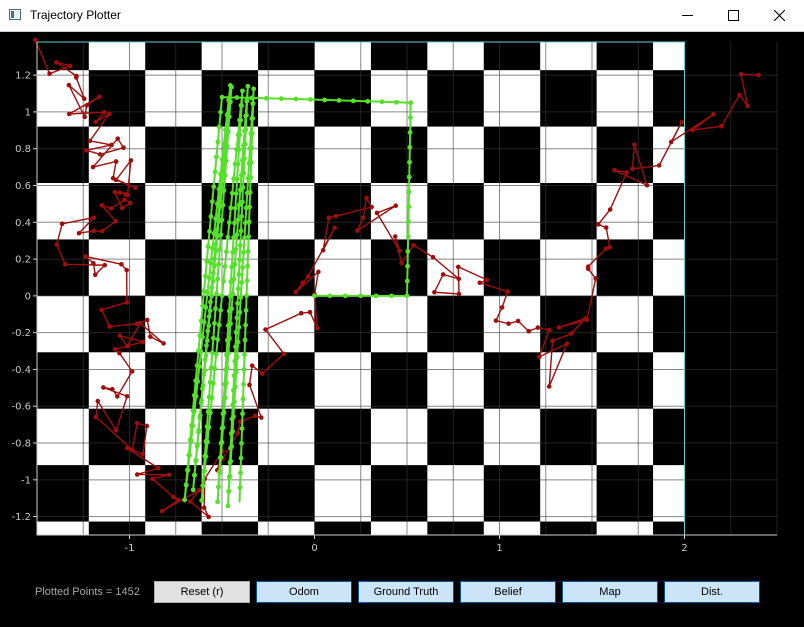 Image resolution: width=804 pixels, height=627 pixels. I want to click on maximize-icon, so click(733, 15).